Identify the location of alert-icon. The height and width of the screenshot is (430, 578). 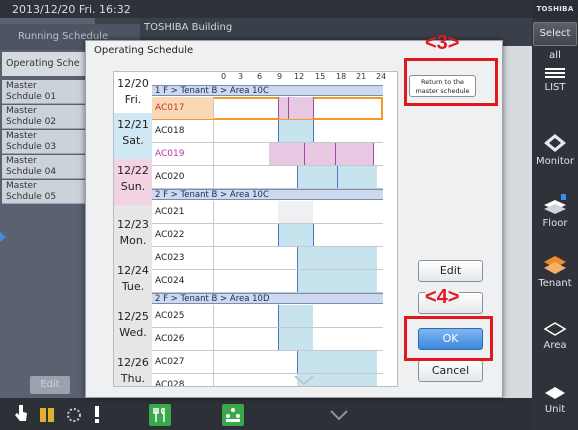
(97, 415).